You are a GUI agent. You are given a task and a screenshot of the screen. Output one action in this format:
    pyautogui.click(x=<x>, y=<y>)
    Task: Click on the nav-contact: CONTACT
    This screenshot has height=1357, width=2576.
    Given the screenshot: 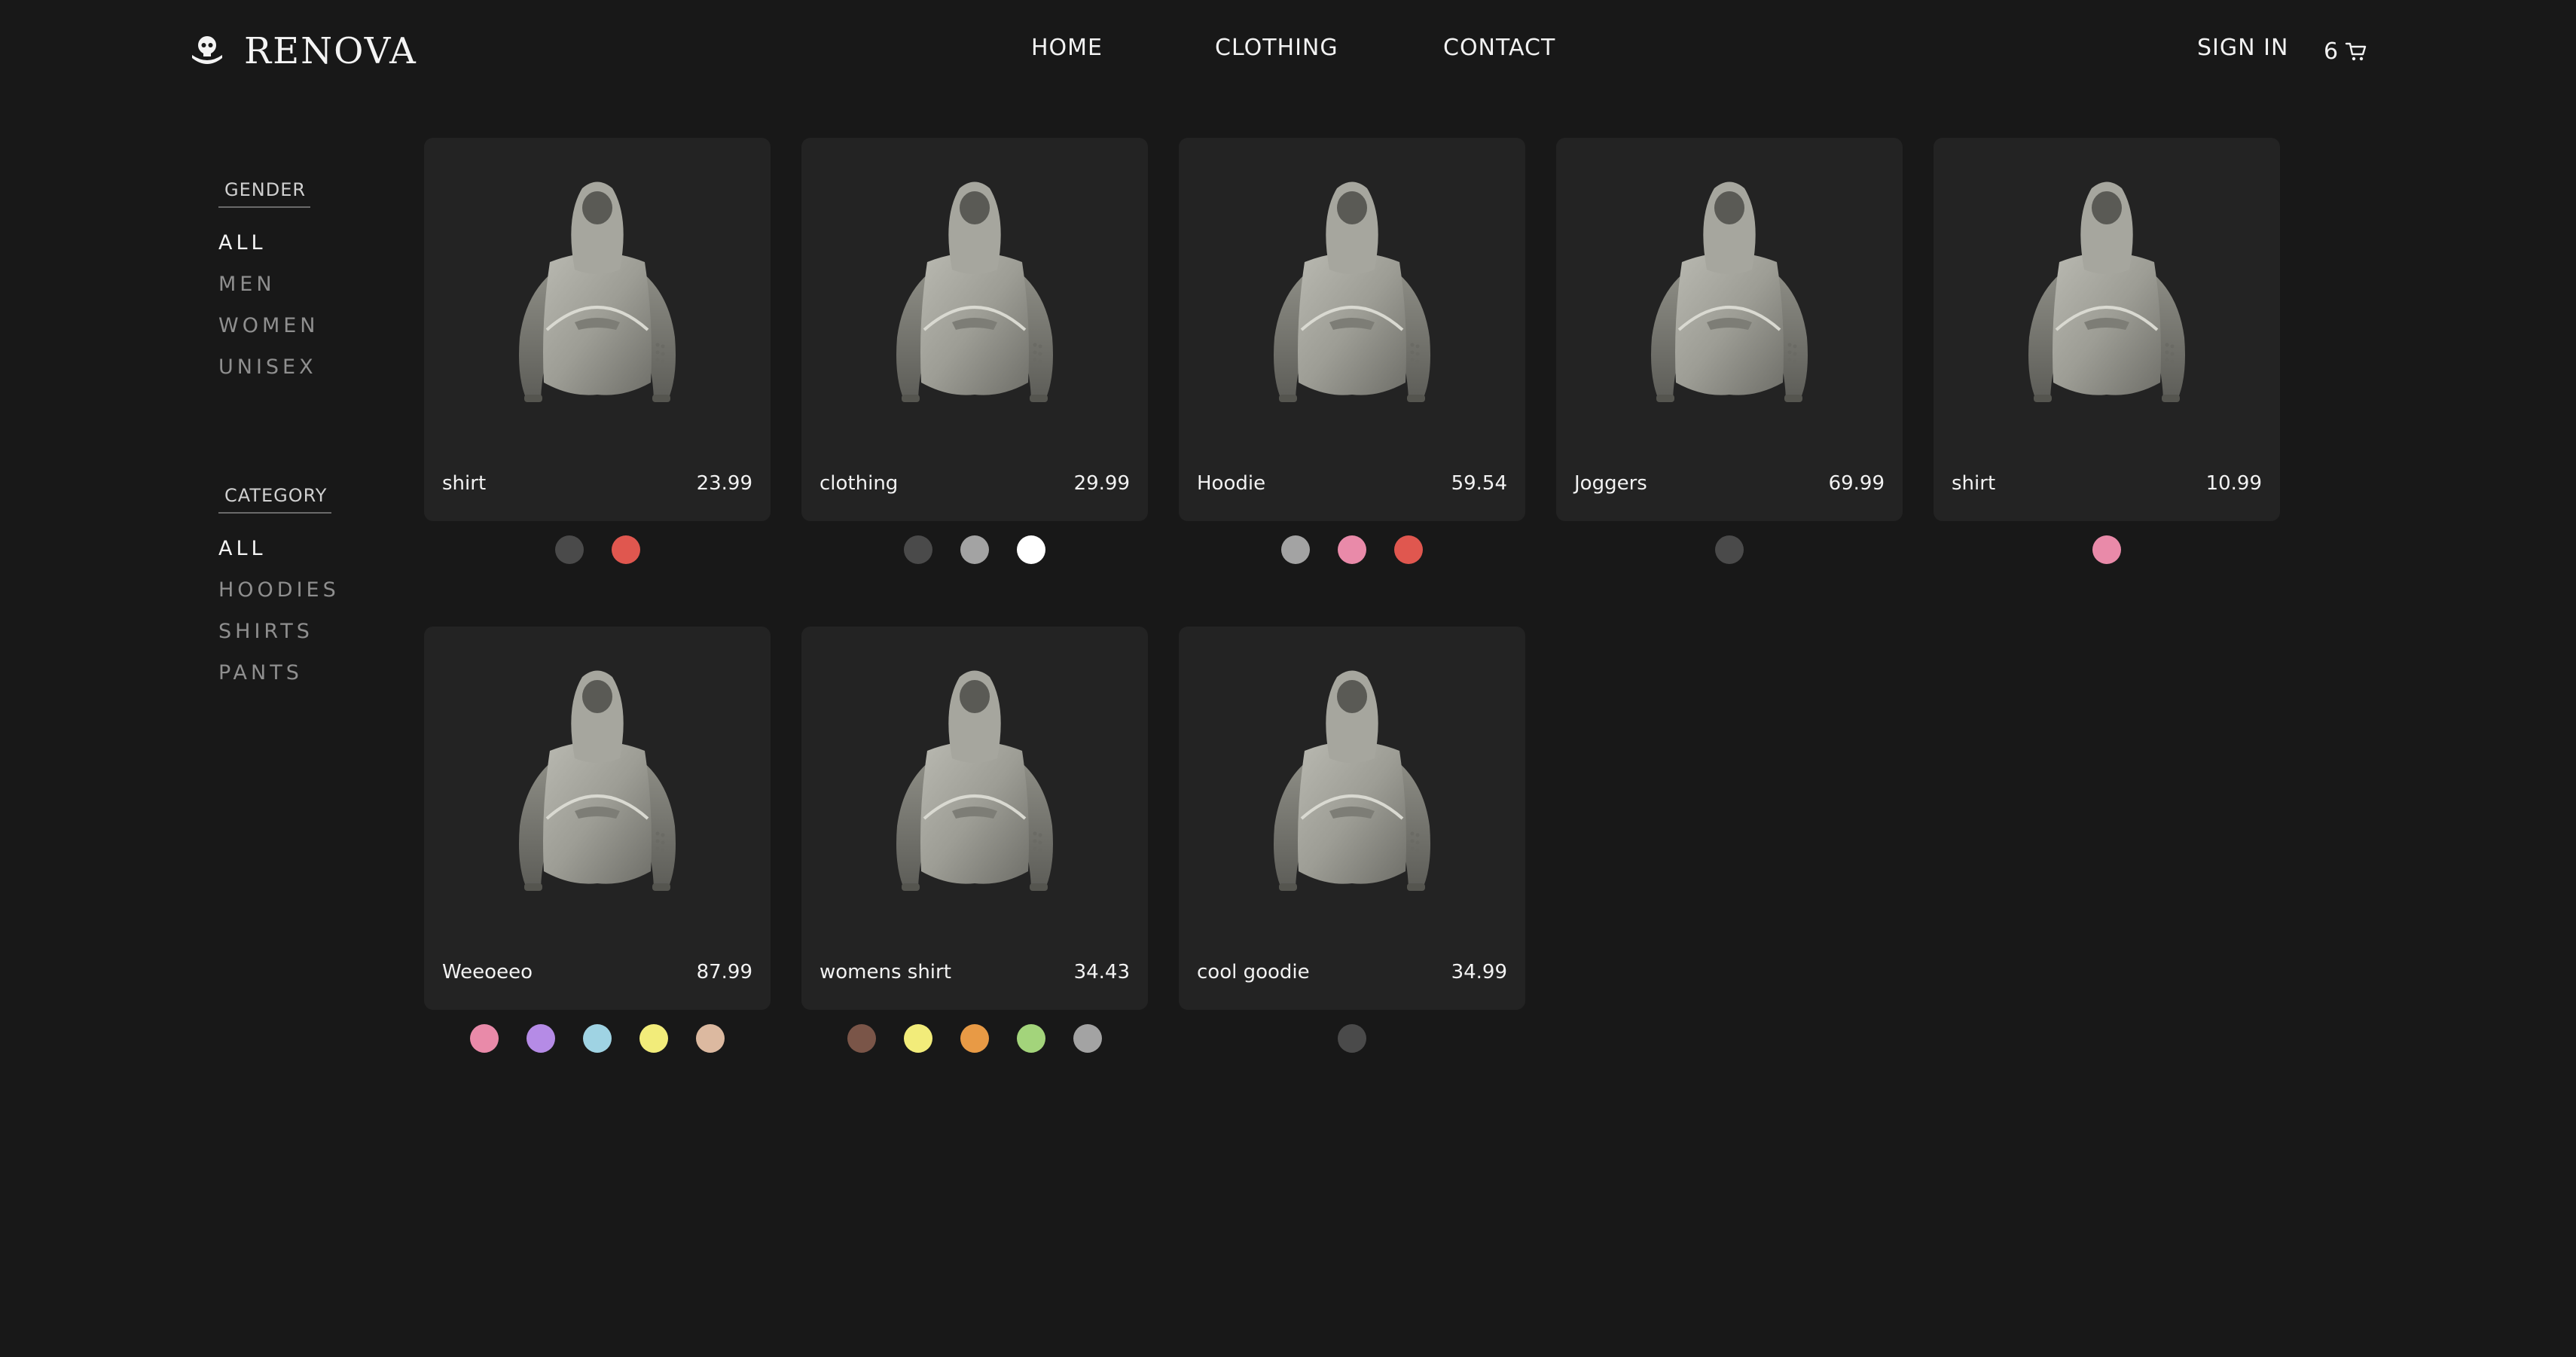 What is the action you would take?
    pyautogui.click(x=1499, y=48)
    